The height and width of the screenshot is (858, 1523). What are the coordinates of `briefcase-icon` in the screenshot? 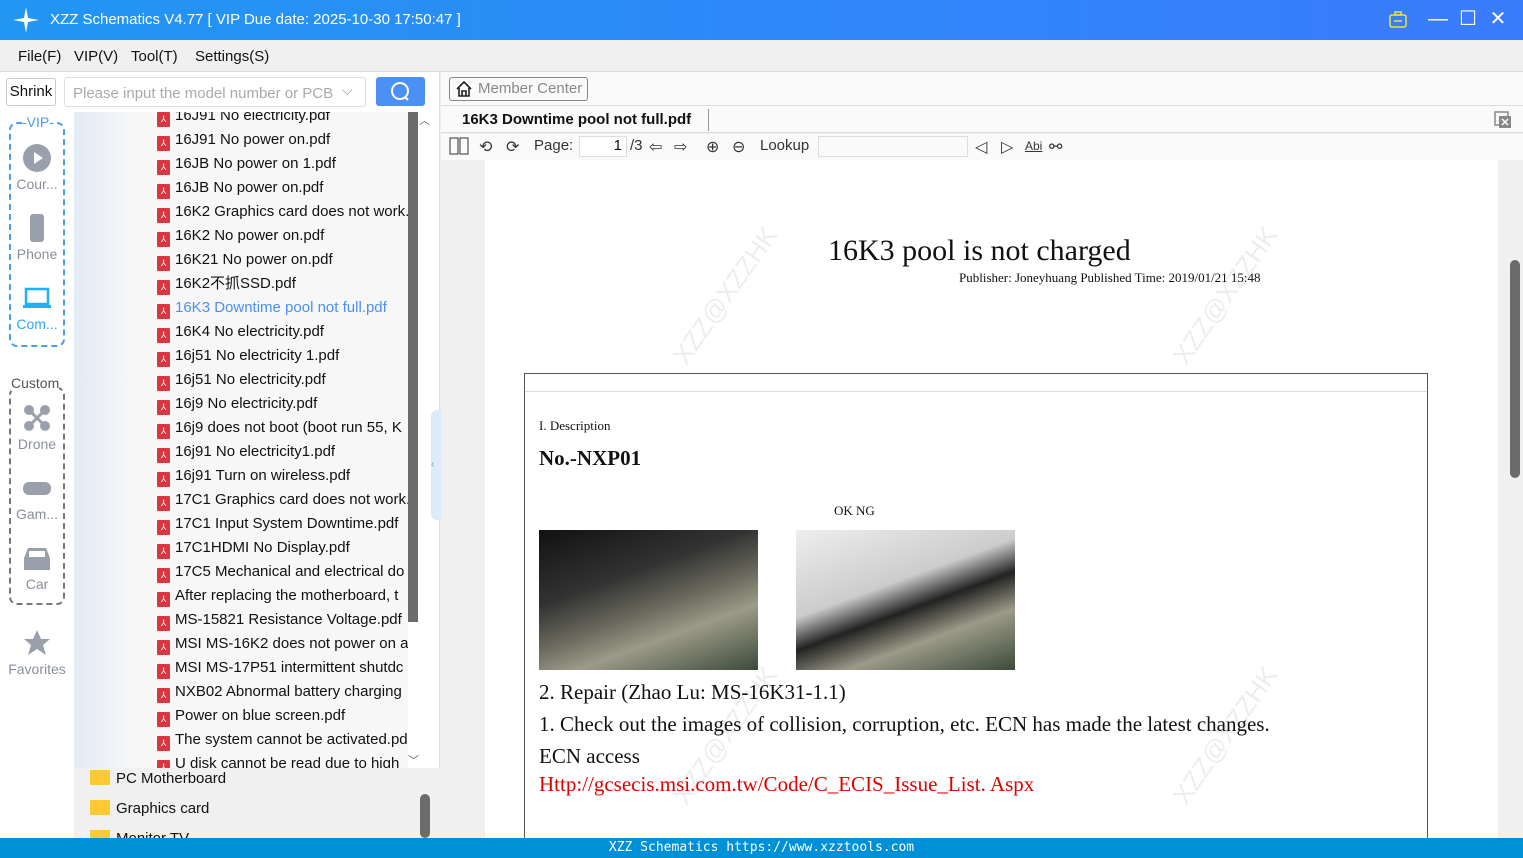 It's located at (1398, 19).